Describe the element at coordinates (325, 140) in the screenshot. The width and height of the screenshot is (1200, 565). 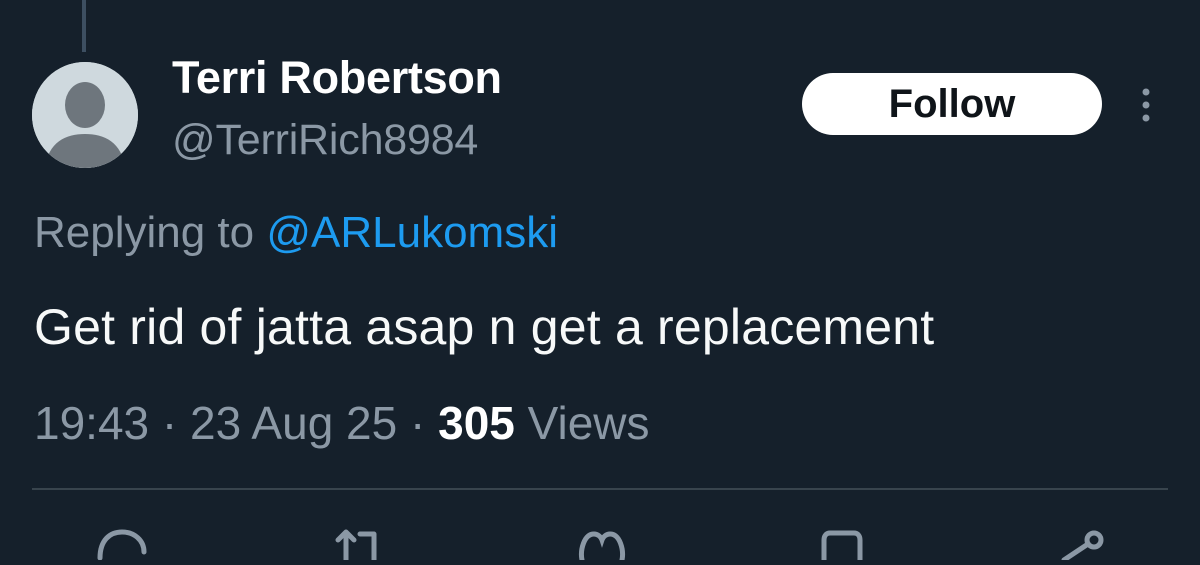
I see `author-handle: @TerriRich8984` at that location.